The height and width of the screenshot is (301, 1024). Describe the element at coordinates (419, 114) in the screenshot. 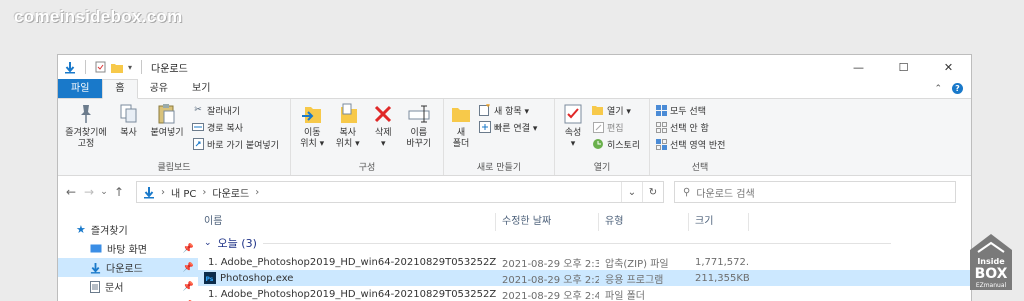

I see `rename-icon` at that location.